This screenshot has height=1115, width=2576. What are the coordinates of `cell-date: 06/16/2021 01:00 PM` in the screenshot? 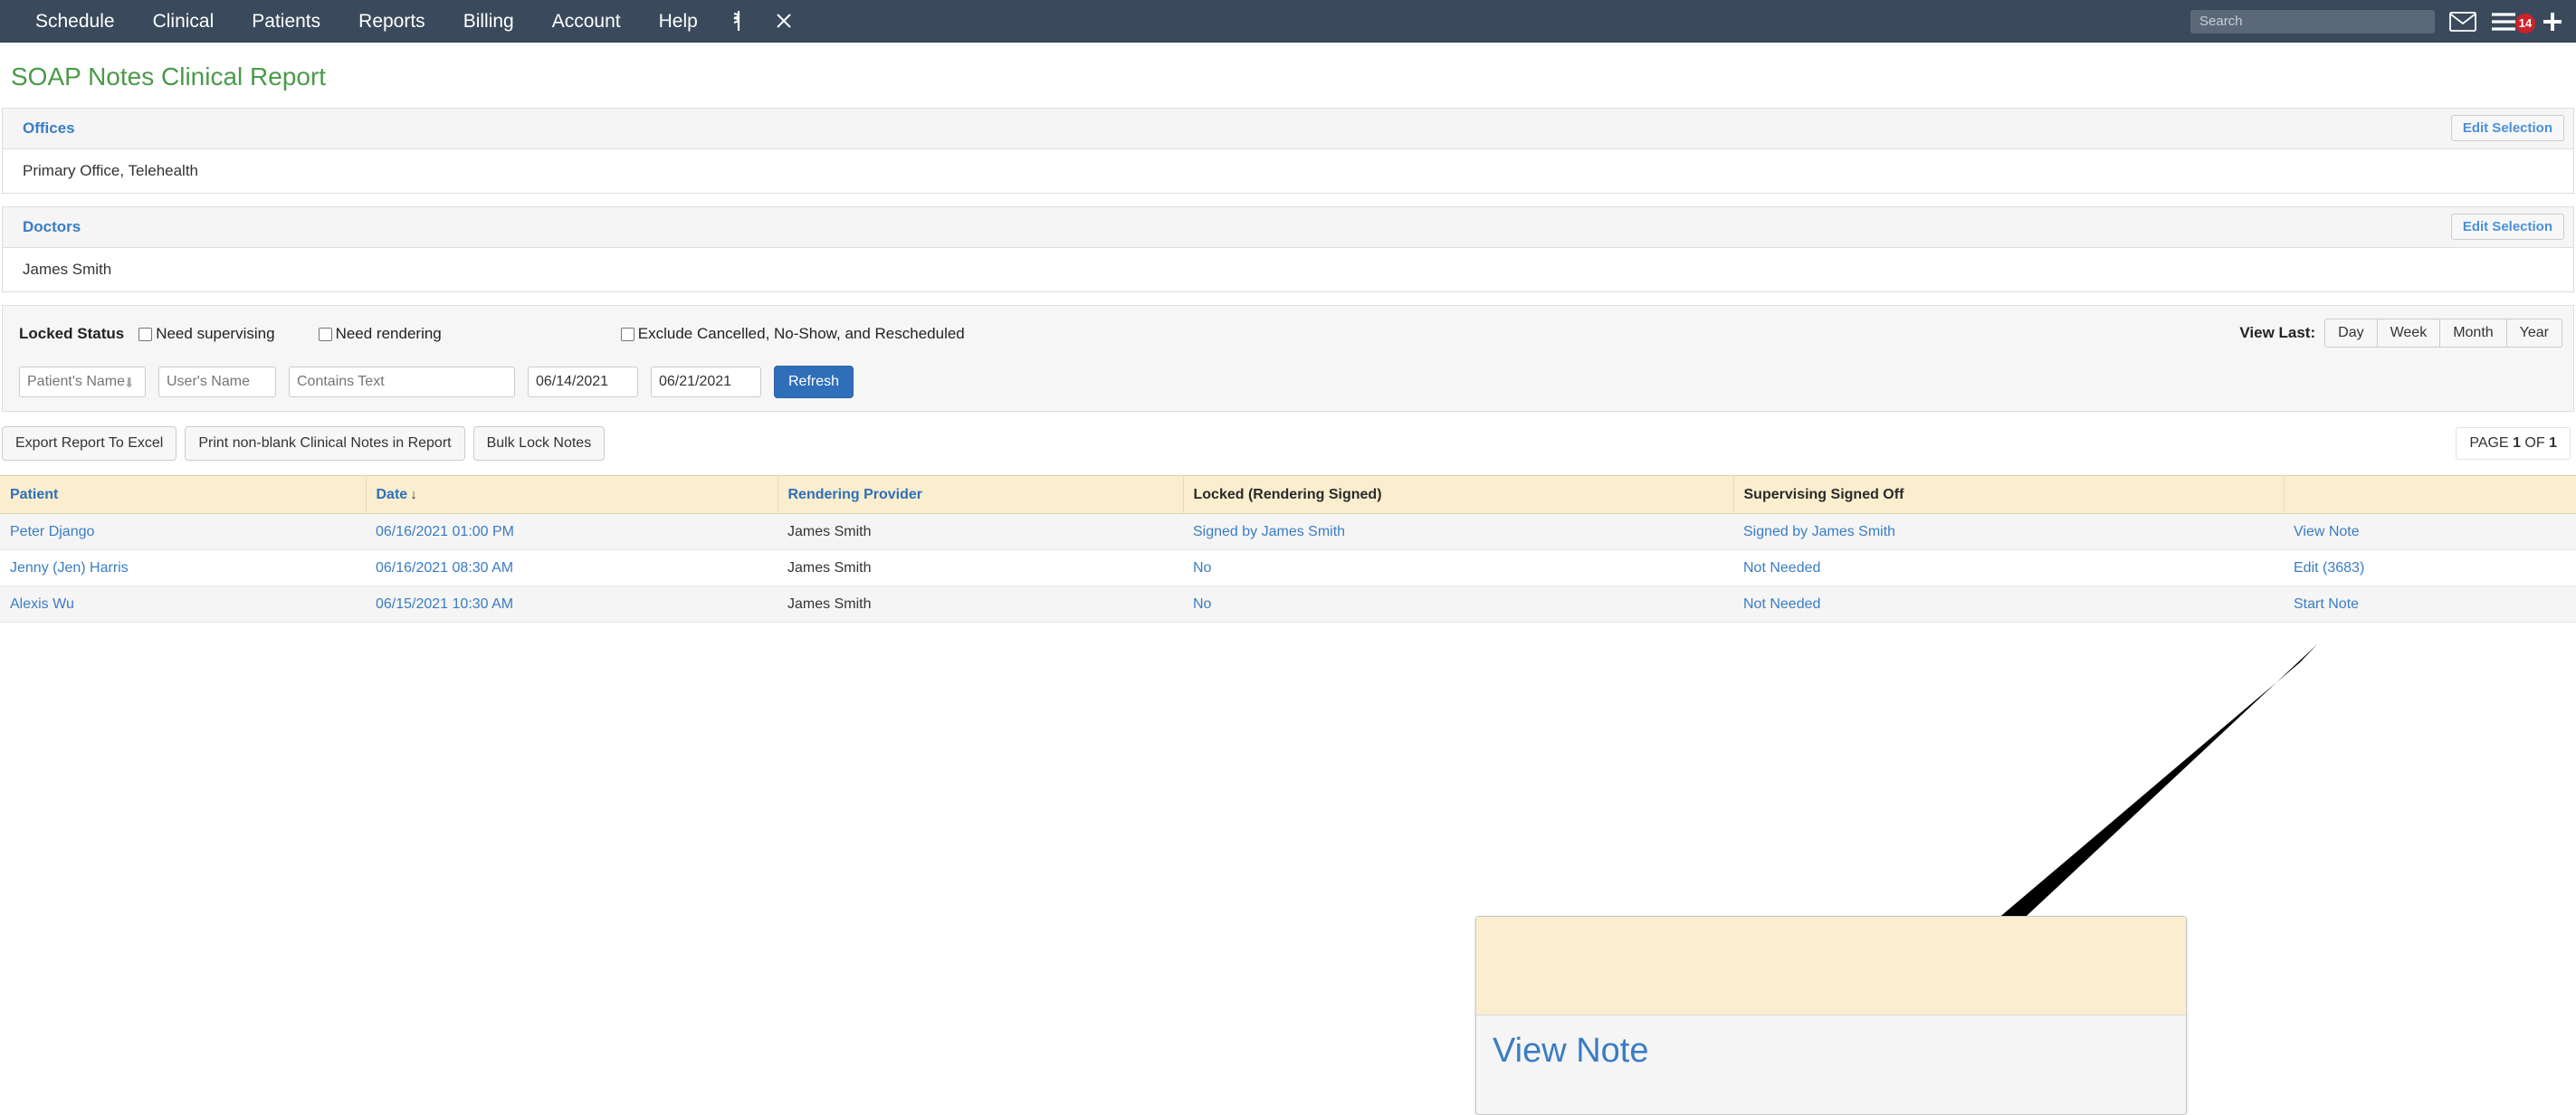 It's located at (572, 531).